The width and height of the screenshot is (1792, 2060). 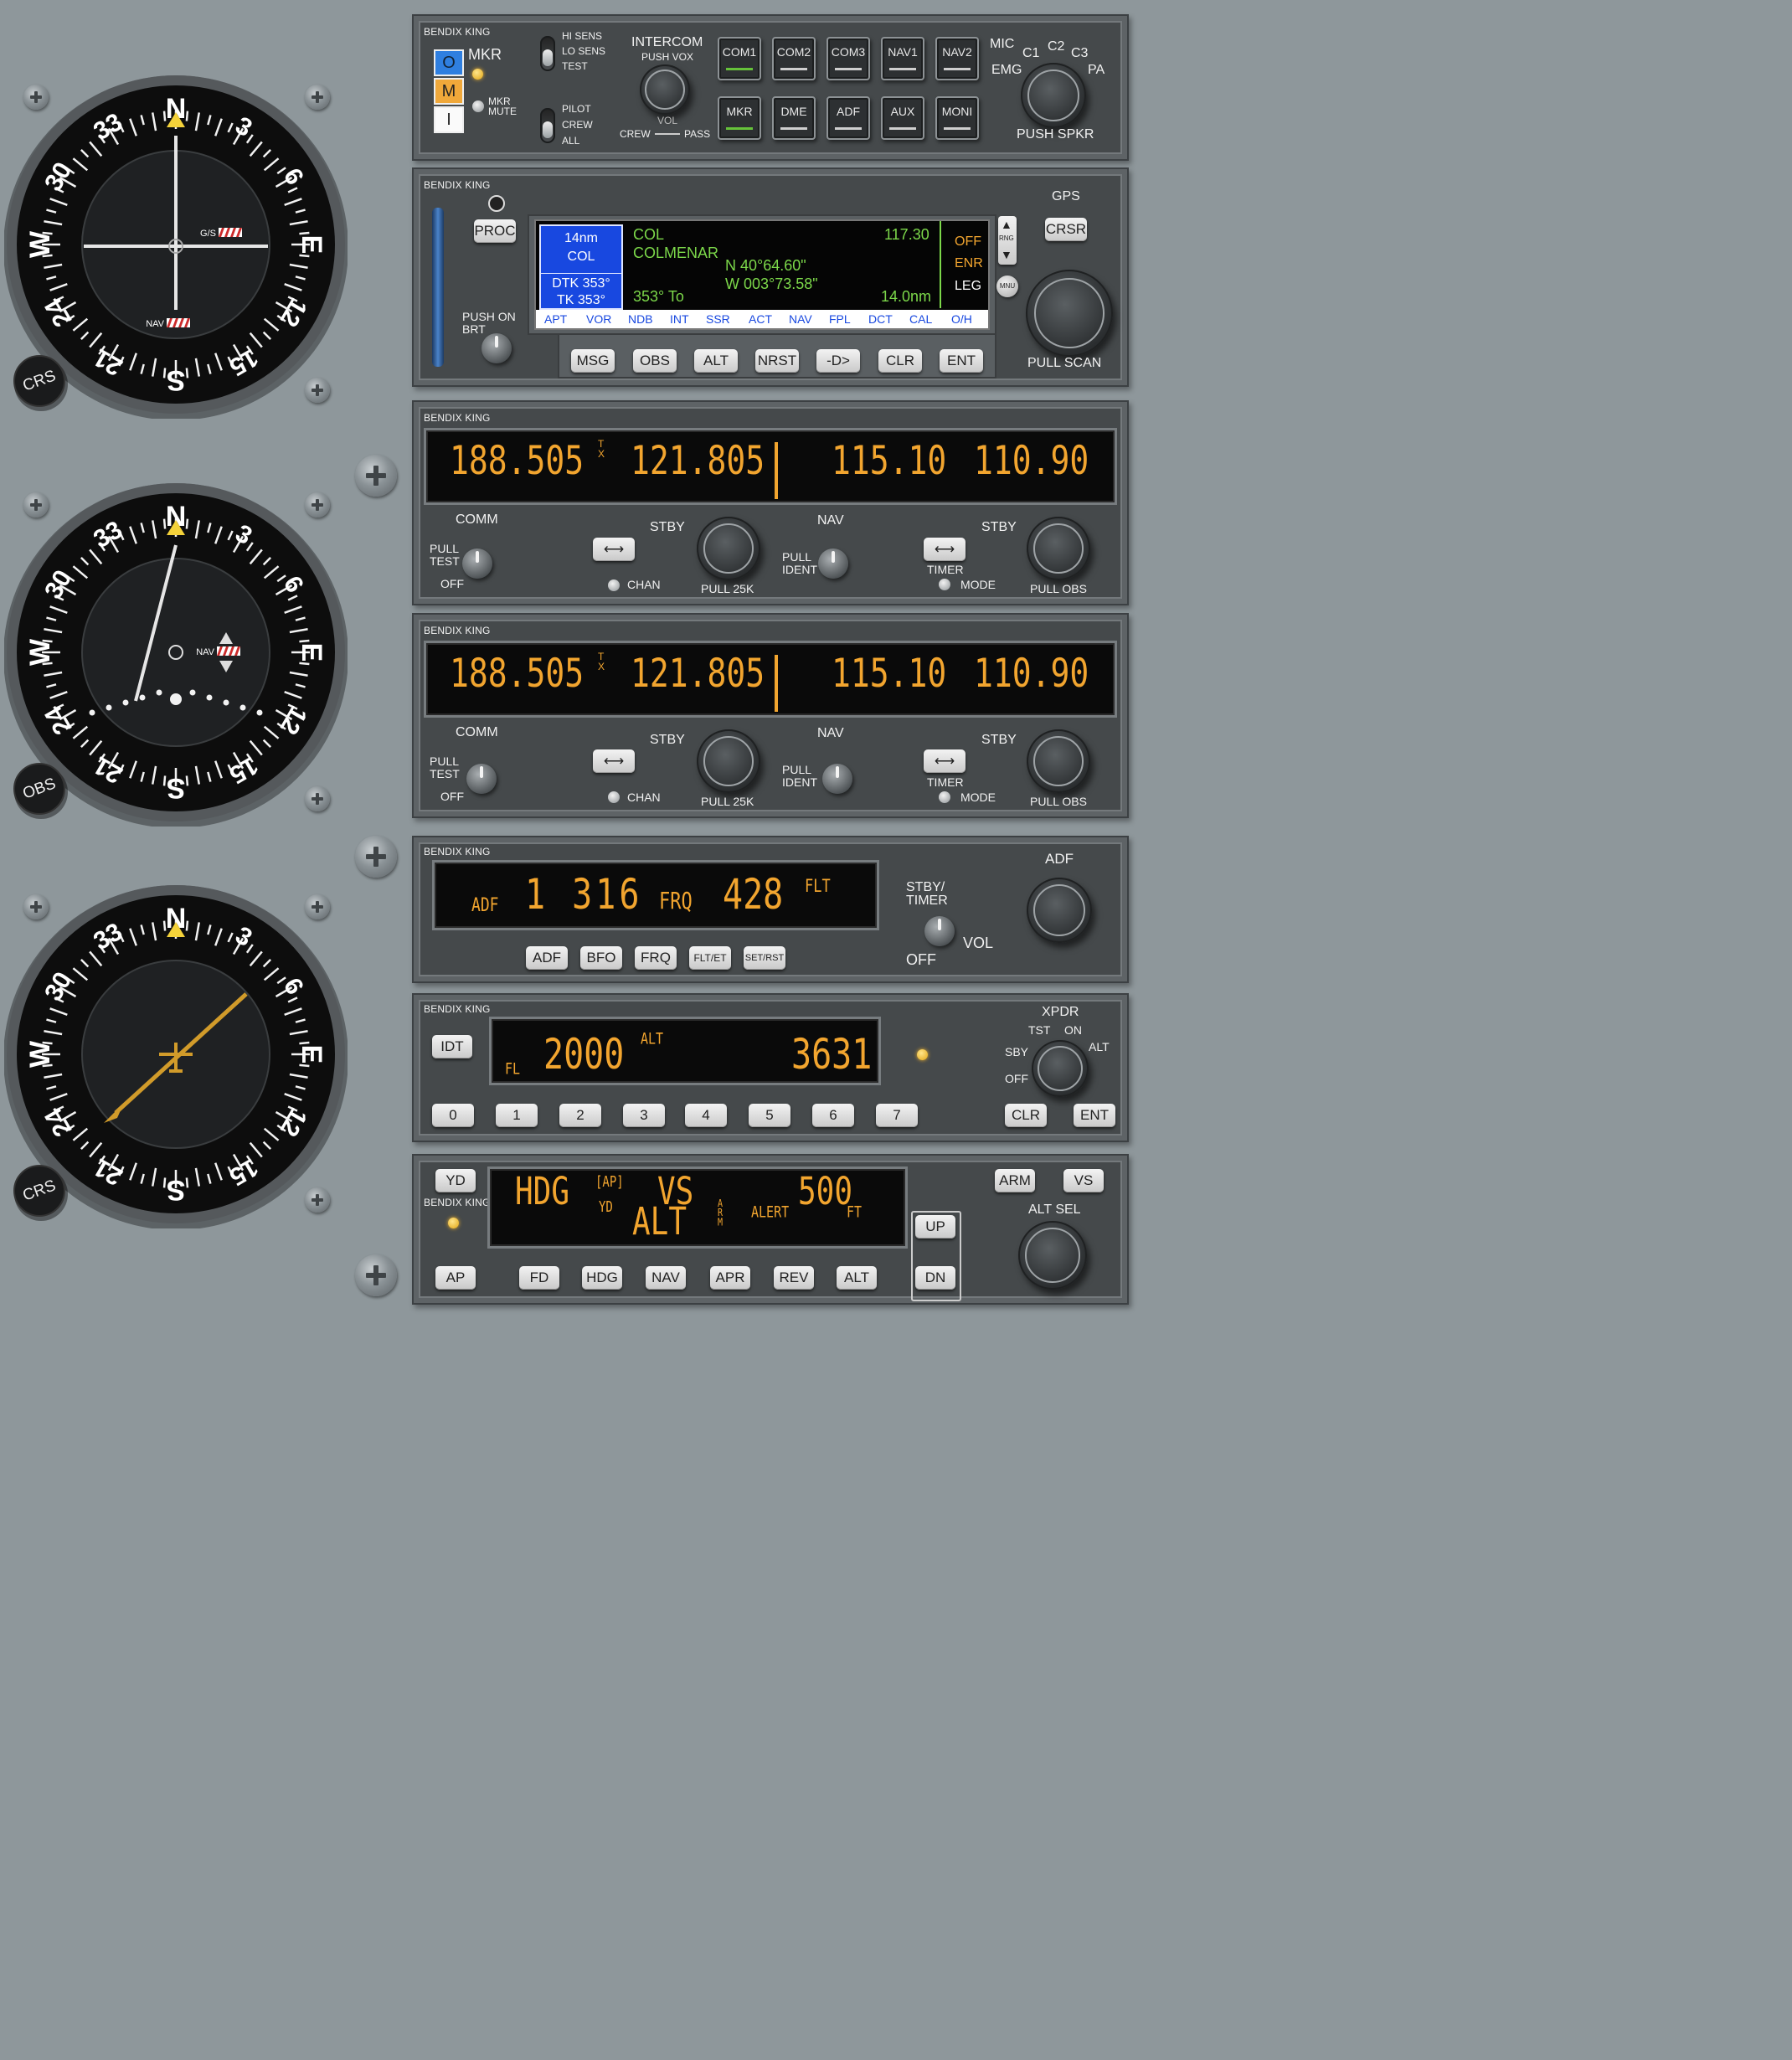 I want to click on ident-button: IDT, so click(x=452, y=1046).